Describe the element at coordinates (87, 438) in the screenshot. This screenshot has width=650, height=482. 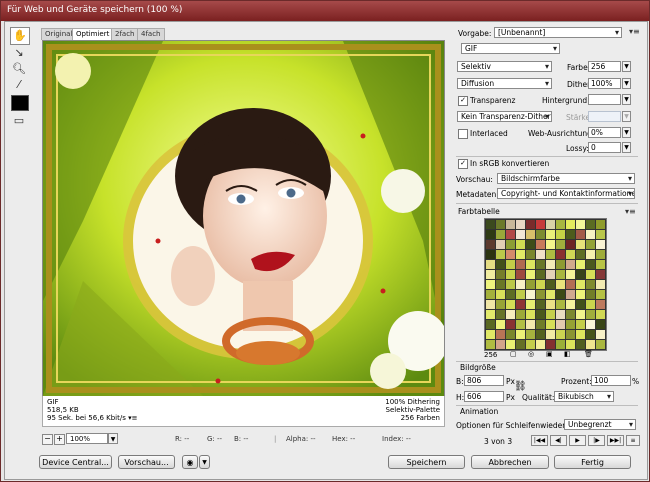
I see `zoom-level-field: 100%` at that location.